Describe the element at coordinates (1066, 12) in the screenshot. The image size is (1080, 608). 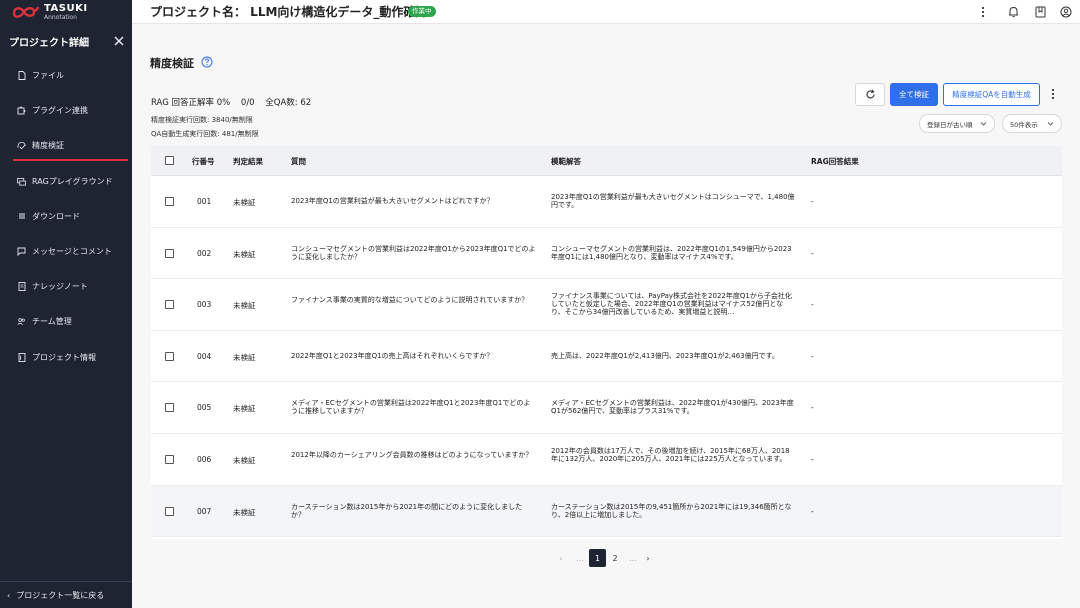
I see `account-icon` at that location.